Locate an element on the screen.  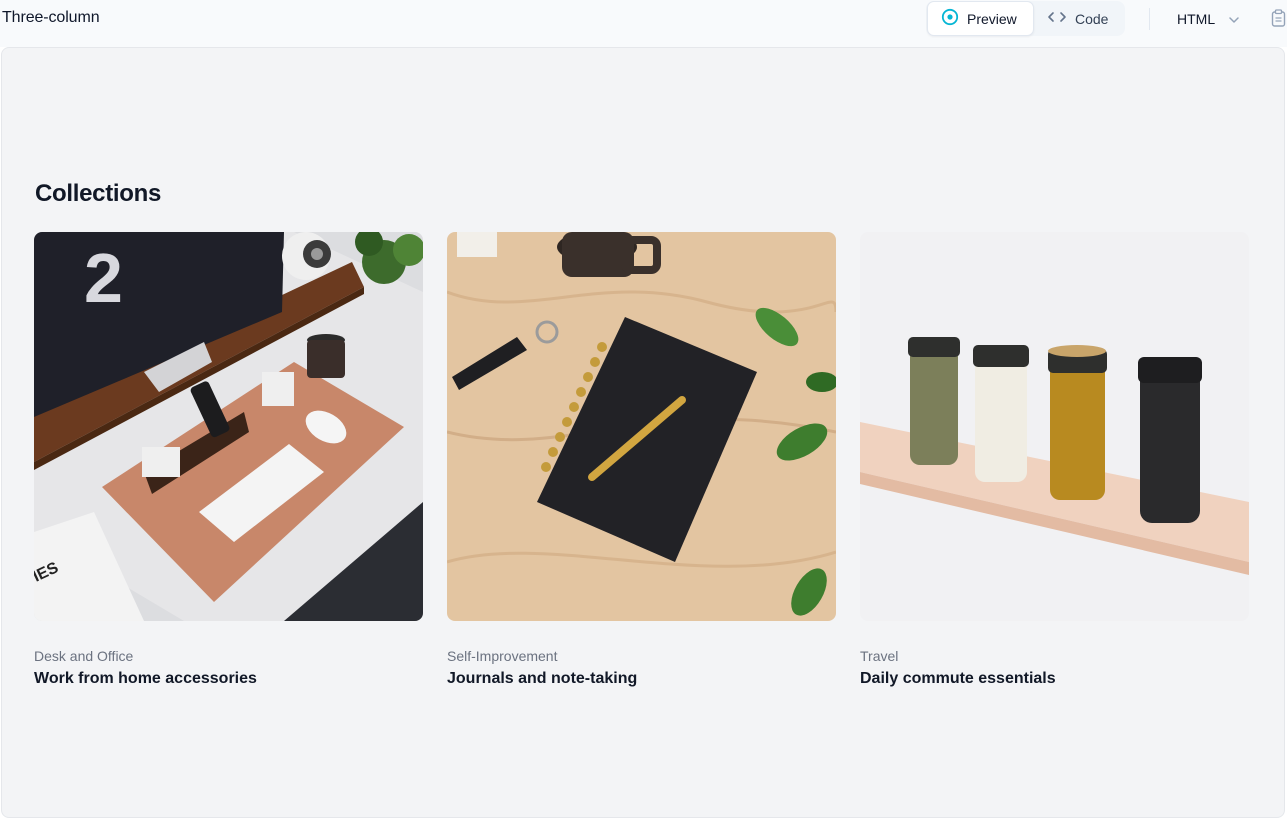
language-select-value: HTML is located at coordinates (1196, 18).